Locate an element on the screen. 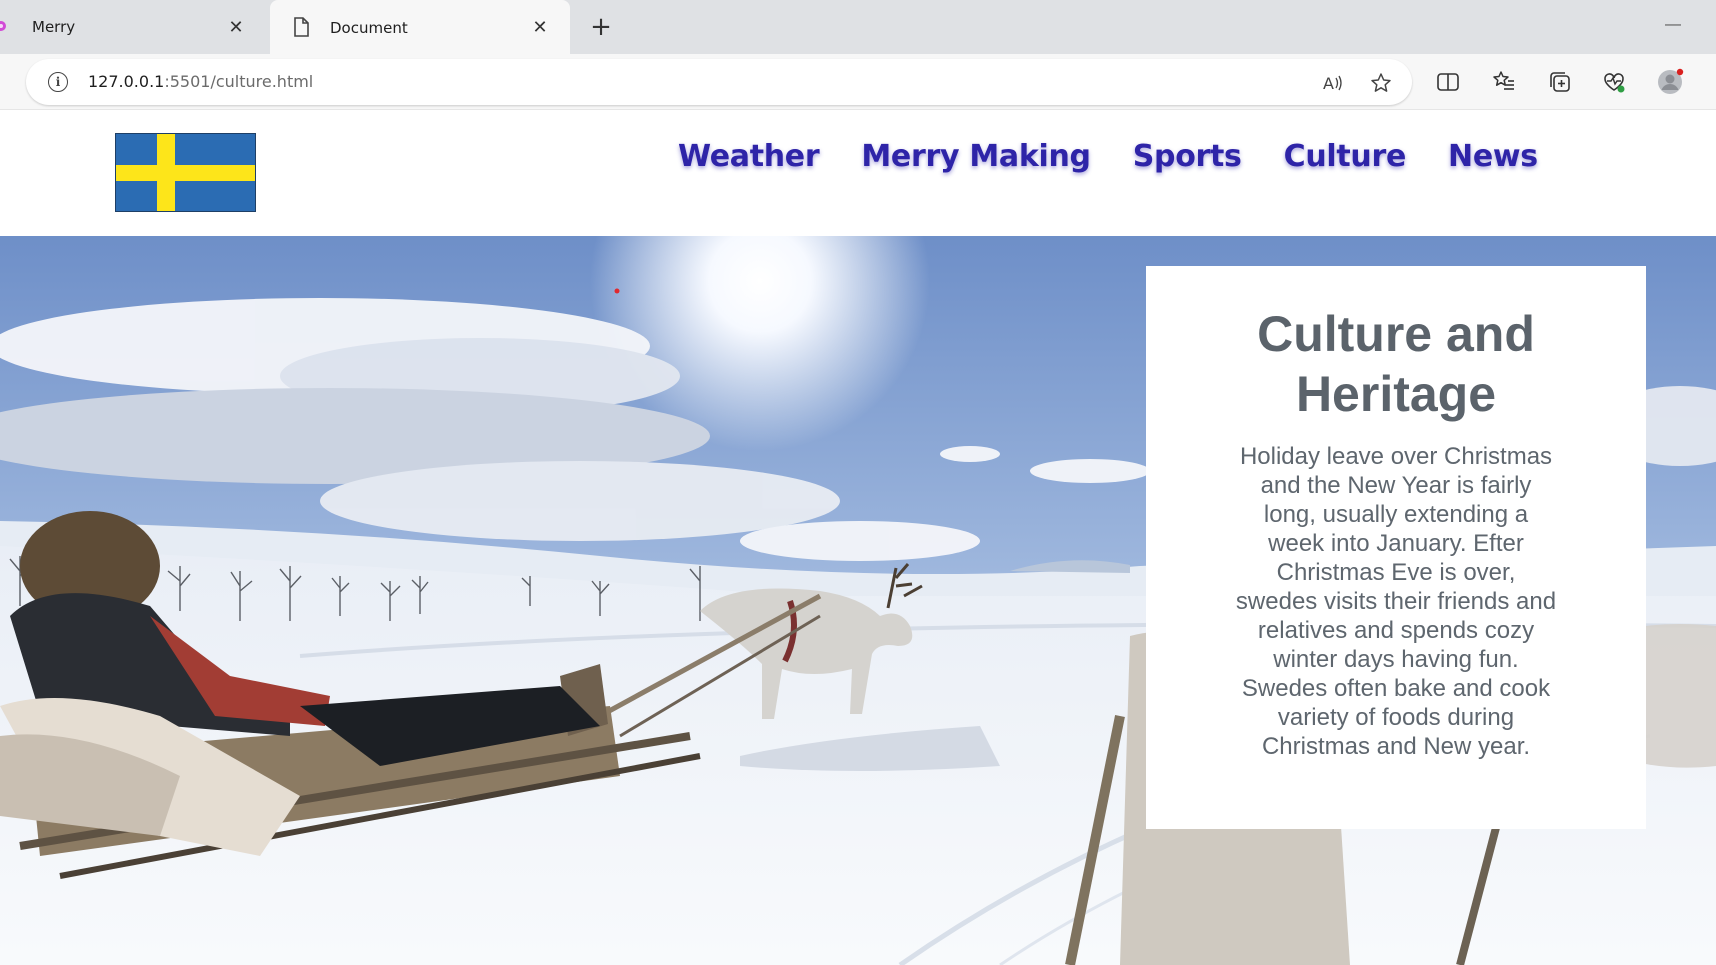  site-header: Weather Merry Making Sports Culture News is located at coordinates (858, 173).